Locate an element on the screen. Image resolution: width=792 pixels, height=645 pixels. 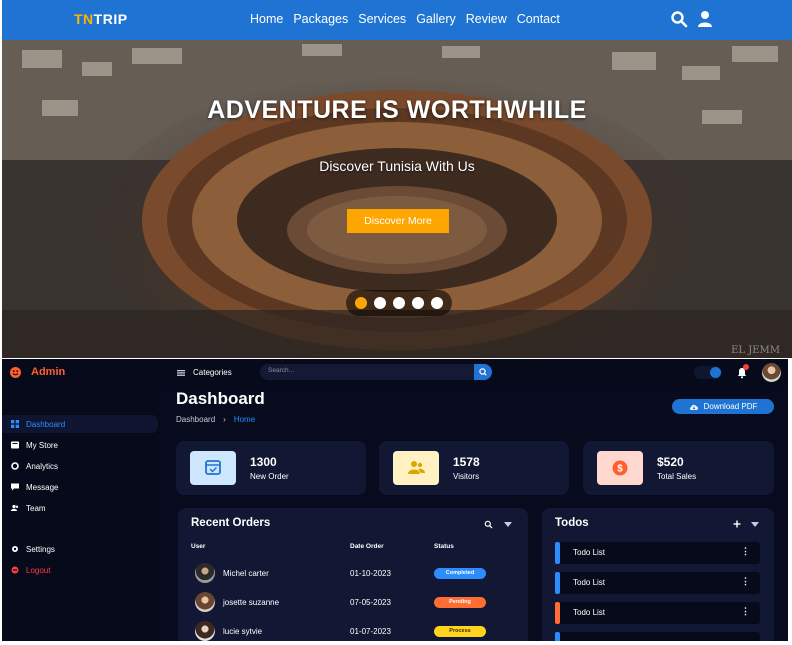
stat-card-total-sales: $ $520 Total Sales is located at coordinates (678, 468).